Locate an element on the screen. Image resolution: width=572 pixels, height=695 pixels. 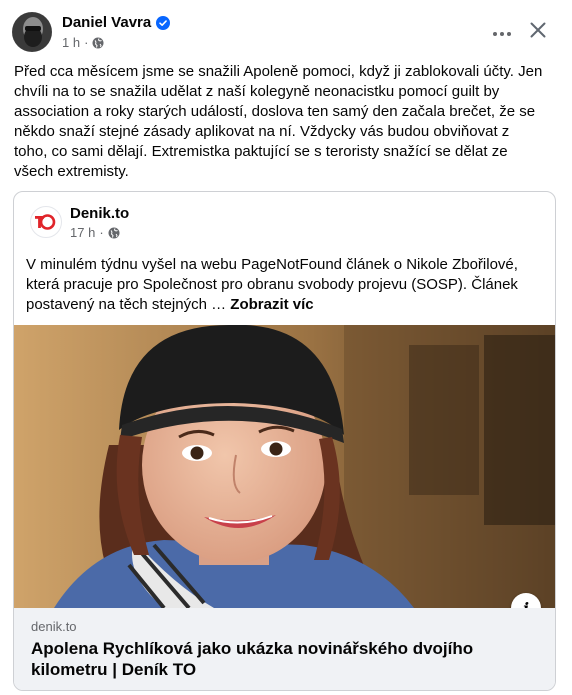
denik-to-logo-icon is located at coordinates (45, 222).